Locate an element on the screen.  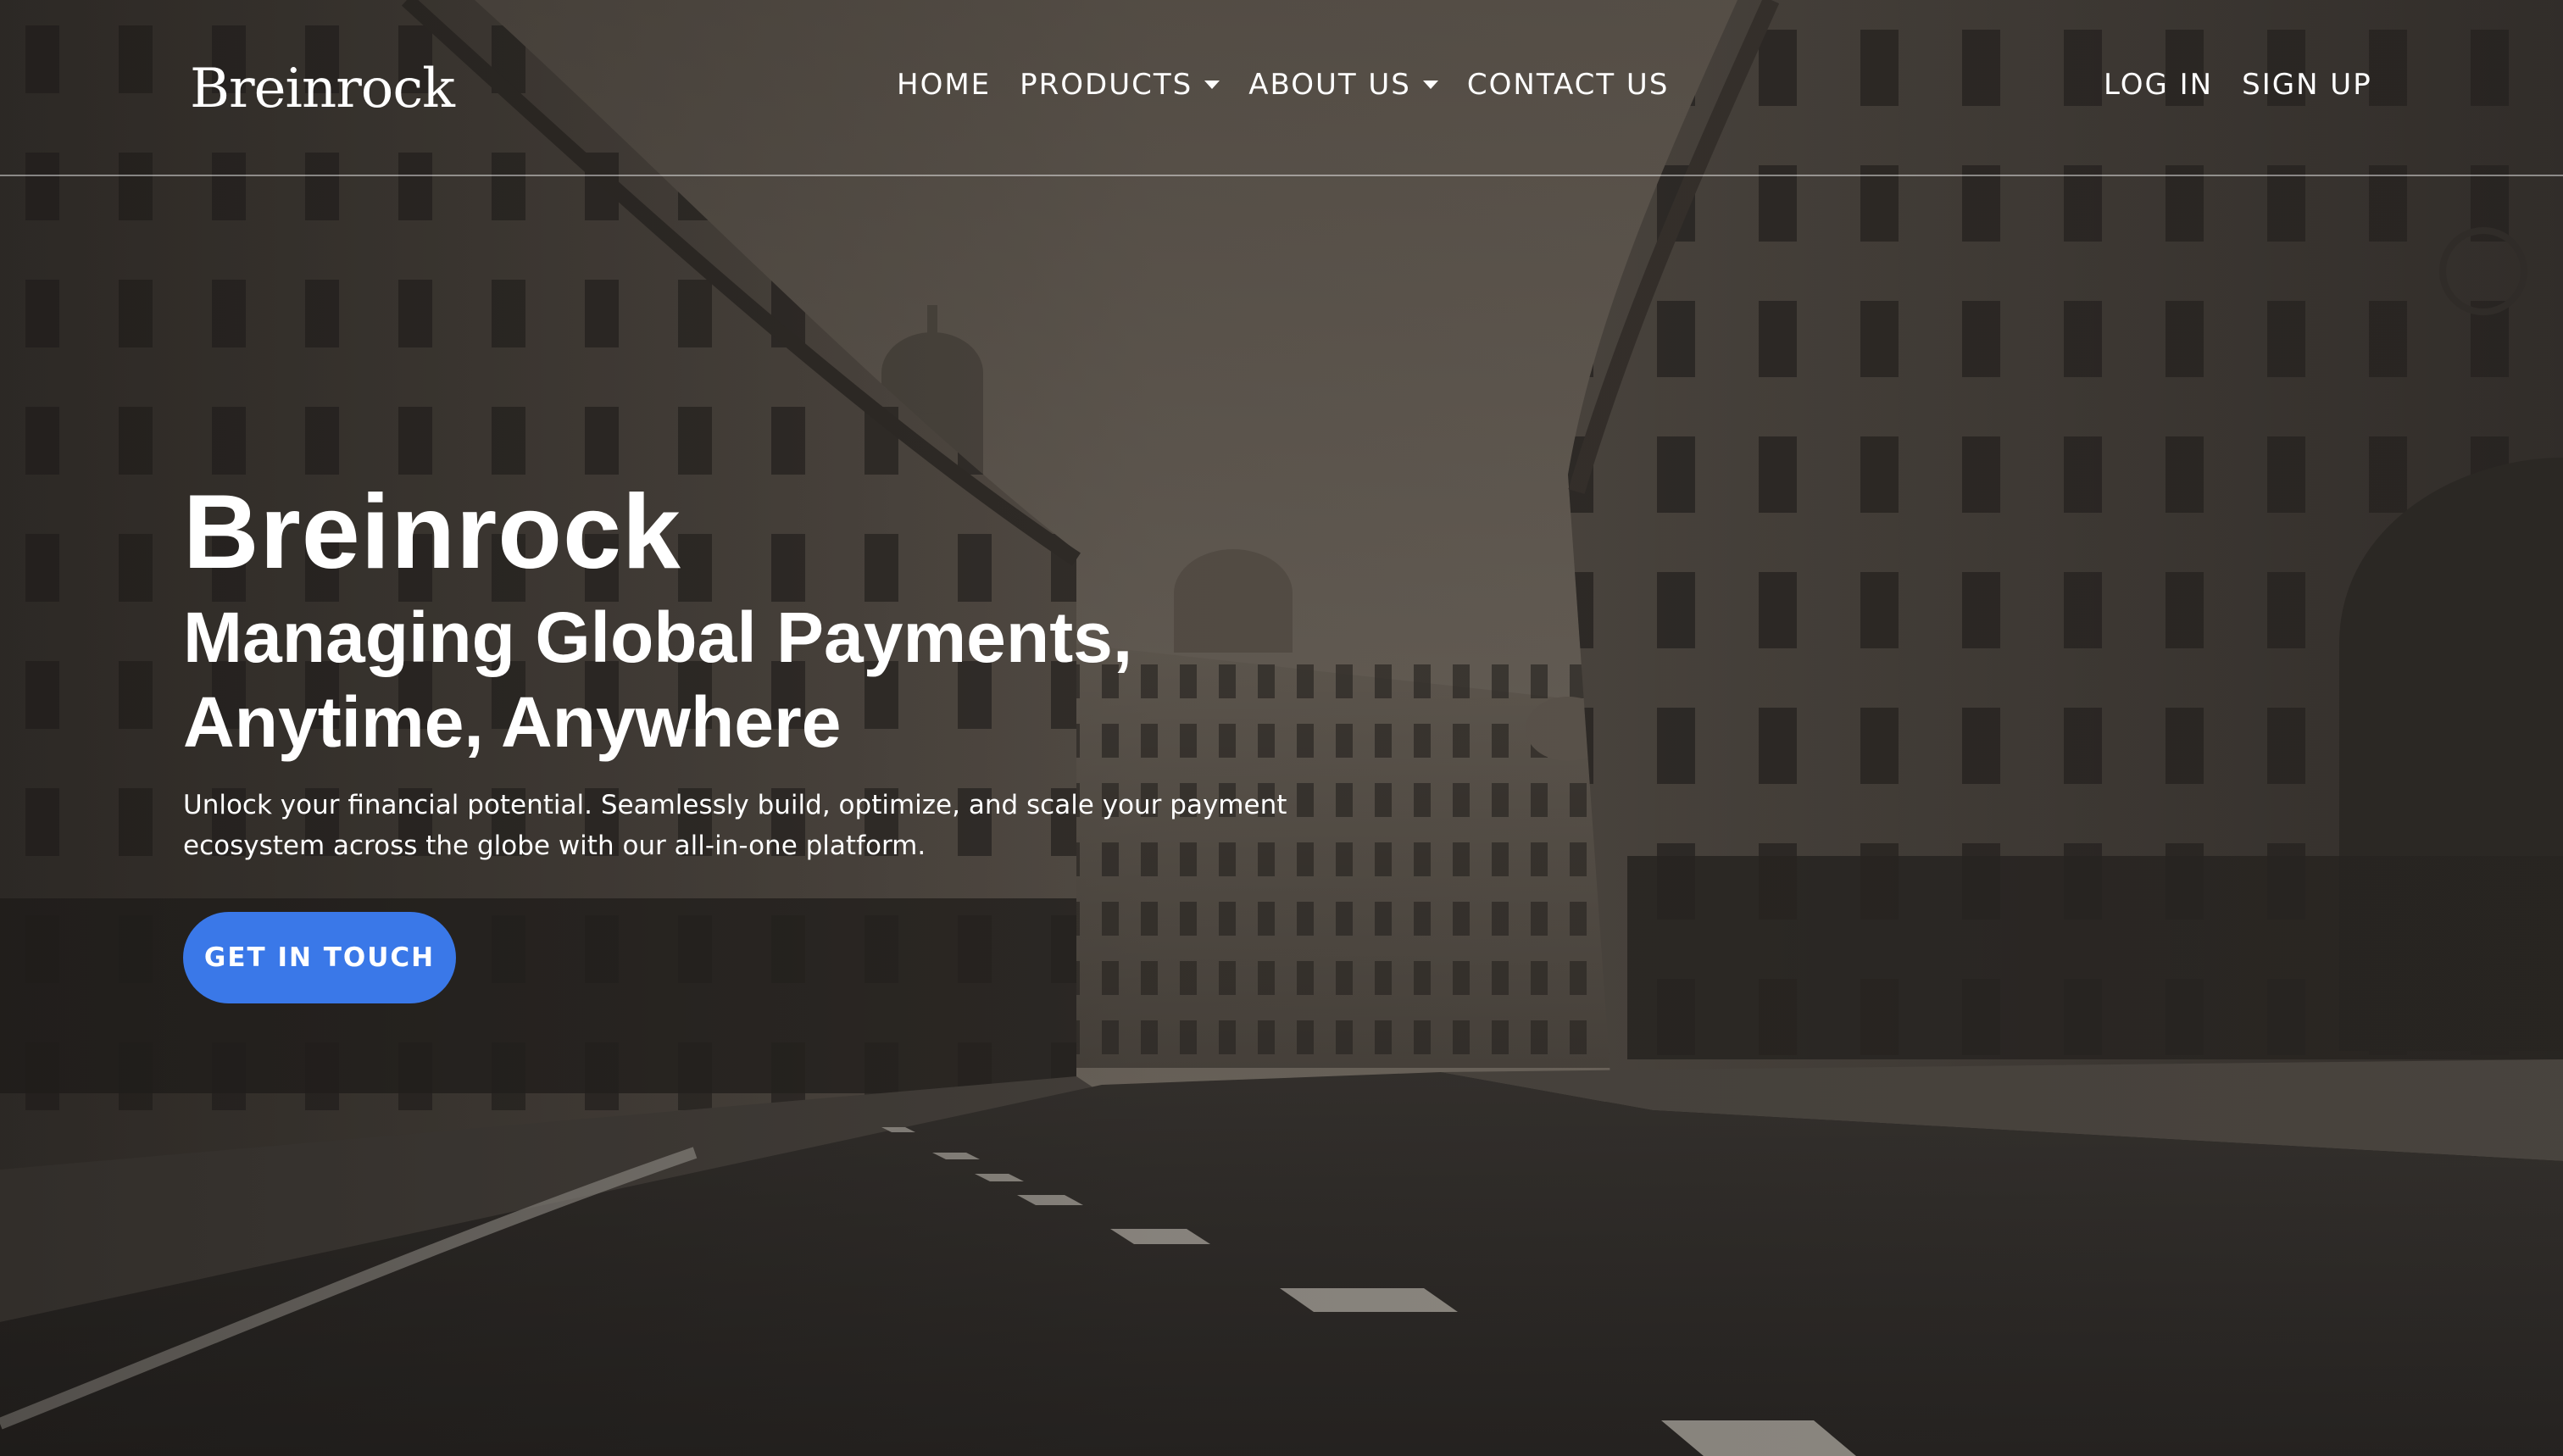
sign-up-link: SIGN UP is located at coordinates (2307, 85).